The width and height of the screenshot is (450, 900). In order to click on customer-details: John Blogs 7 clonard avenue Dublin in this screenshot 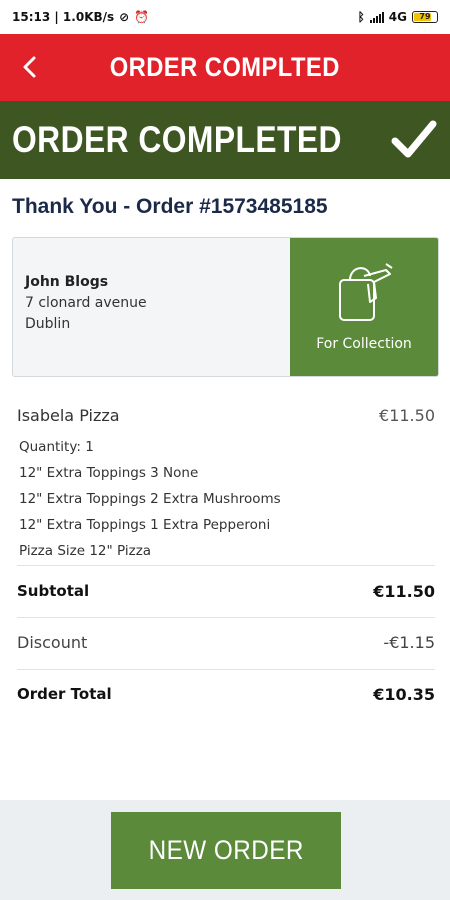, I will do `click(152, 307)`.